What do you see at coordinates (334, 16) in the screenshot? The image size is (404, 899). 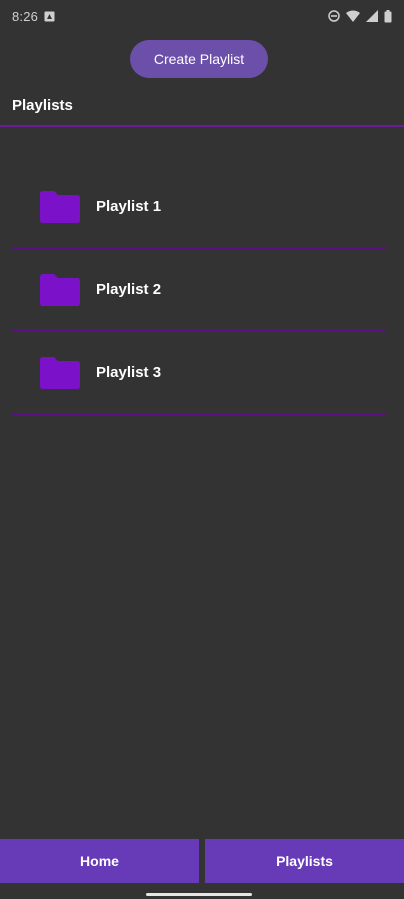 I see `dnd-icon` at bounding box center [334, 16].